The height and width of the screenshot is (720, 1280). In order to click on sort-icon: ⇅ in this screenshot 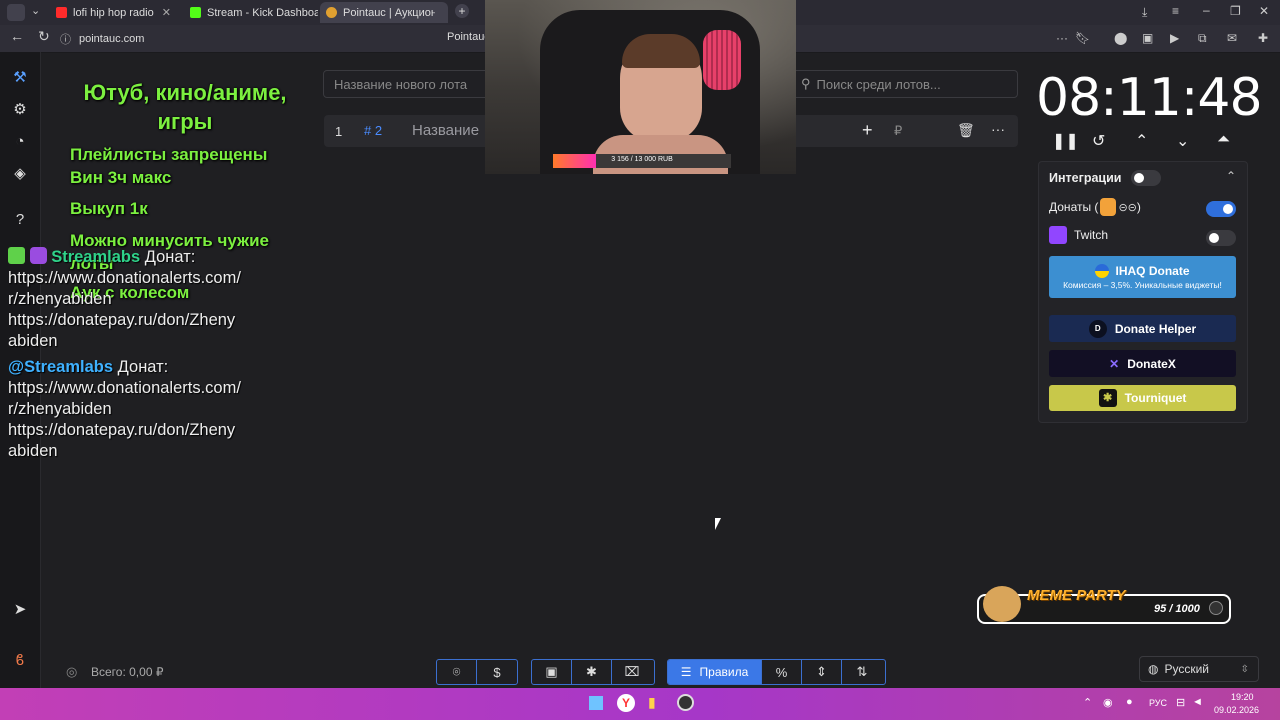, I will do `click(862, 672)`.